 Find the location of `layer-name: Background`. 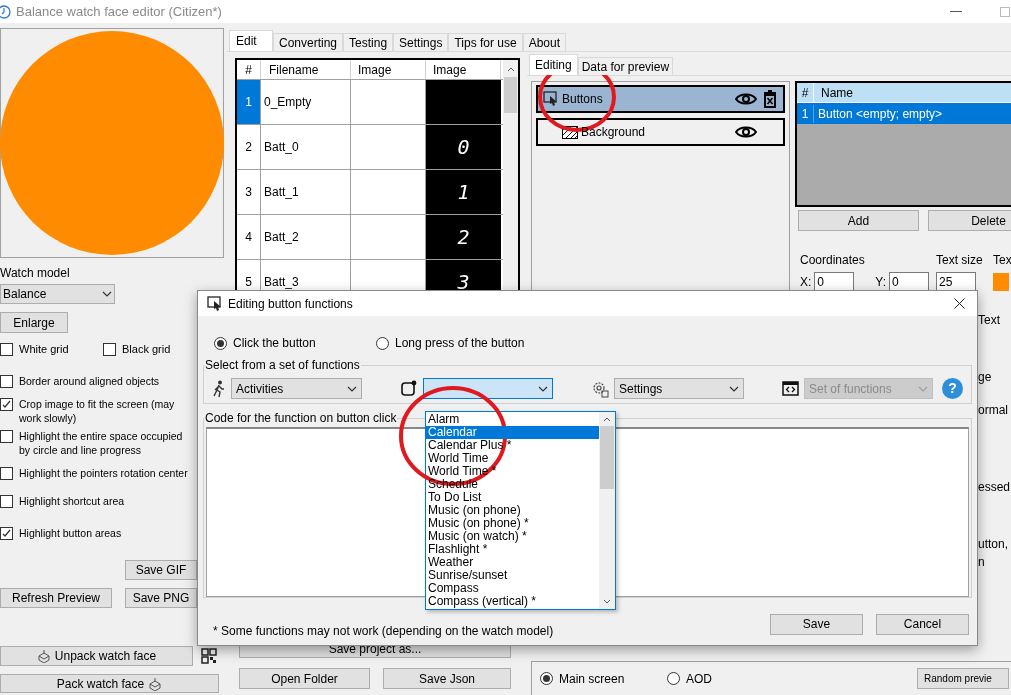

layer-name: Background is located at coordinates (613, 132).